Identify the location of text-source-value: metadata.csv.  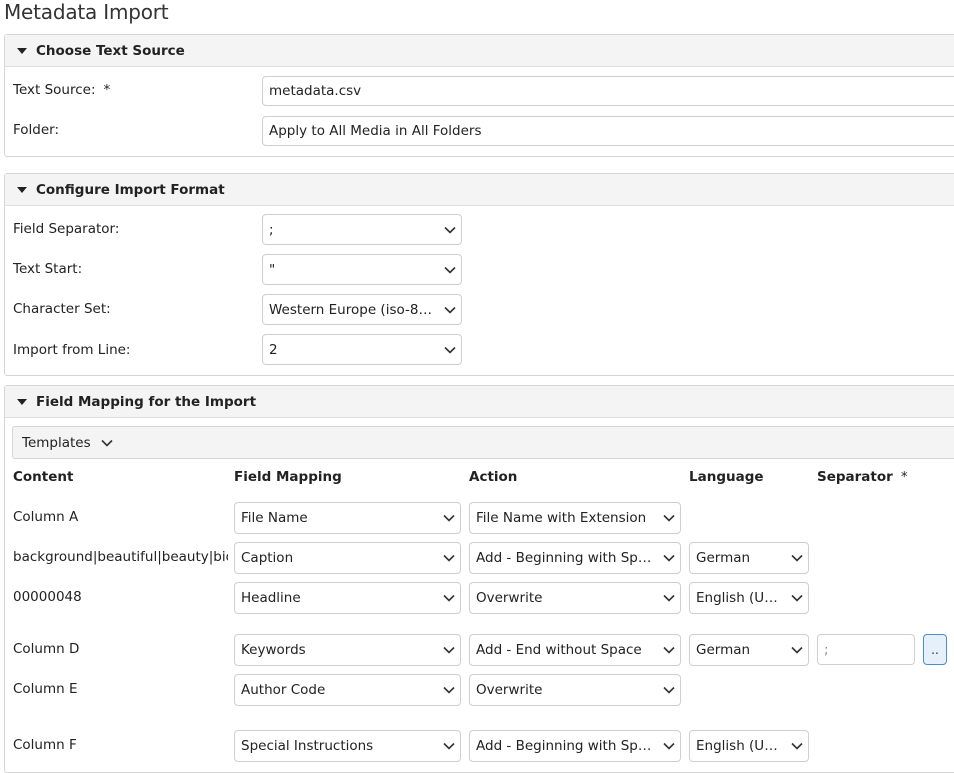
(315, 91).